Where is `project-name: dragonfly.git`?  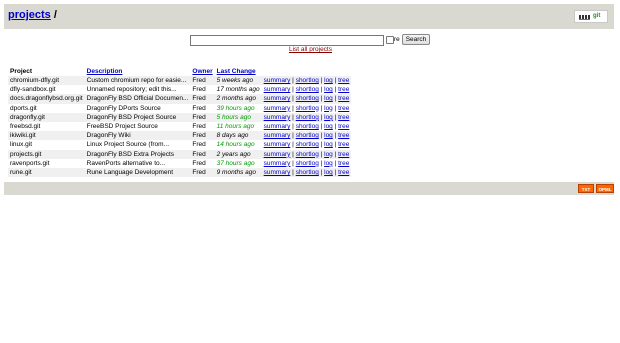
project-name: dragonfly.git is located at coordinates (46, 117).